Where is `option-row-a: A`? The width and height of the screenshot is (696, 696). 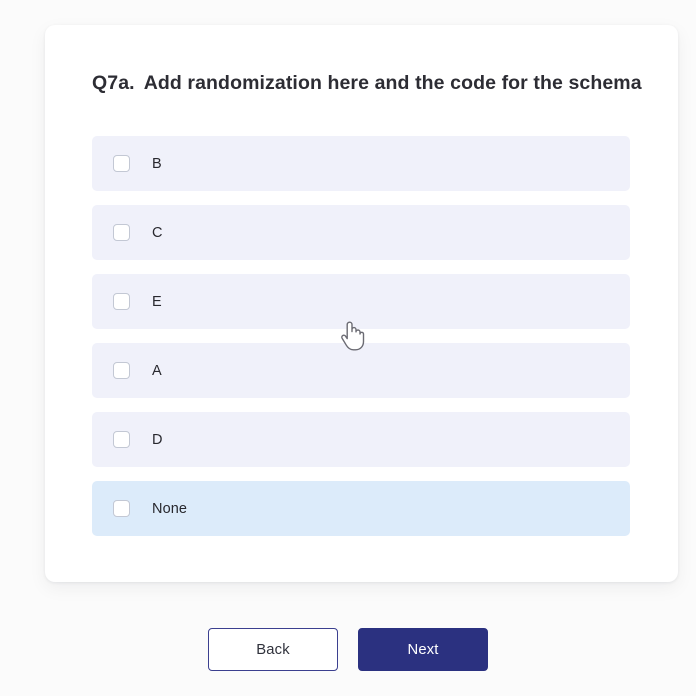 option-row-a: A is located at coordinates (361, 370).